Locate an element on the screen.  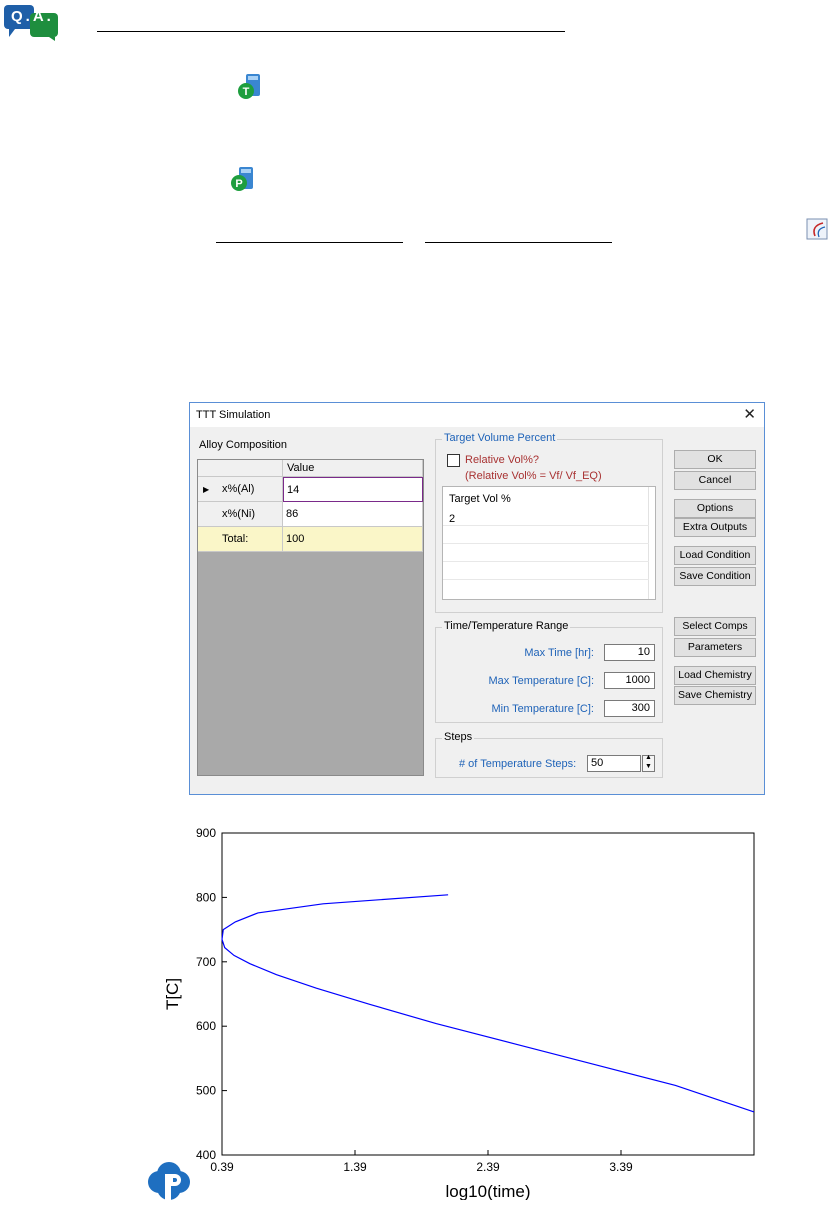
grid-column-header: Value is located at coordinates (353, 468).